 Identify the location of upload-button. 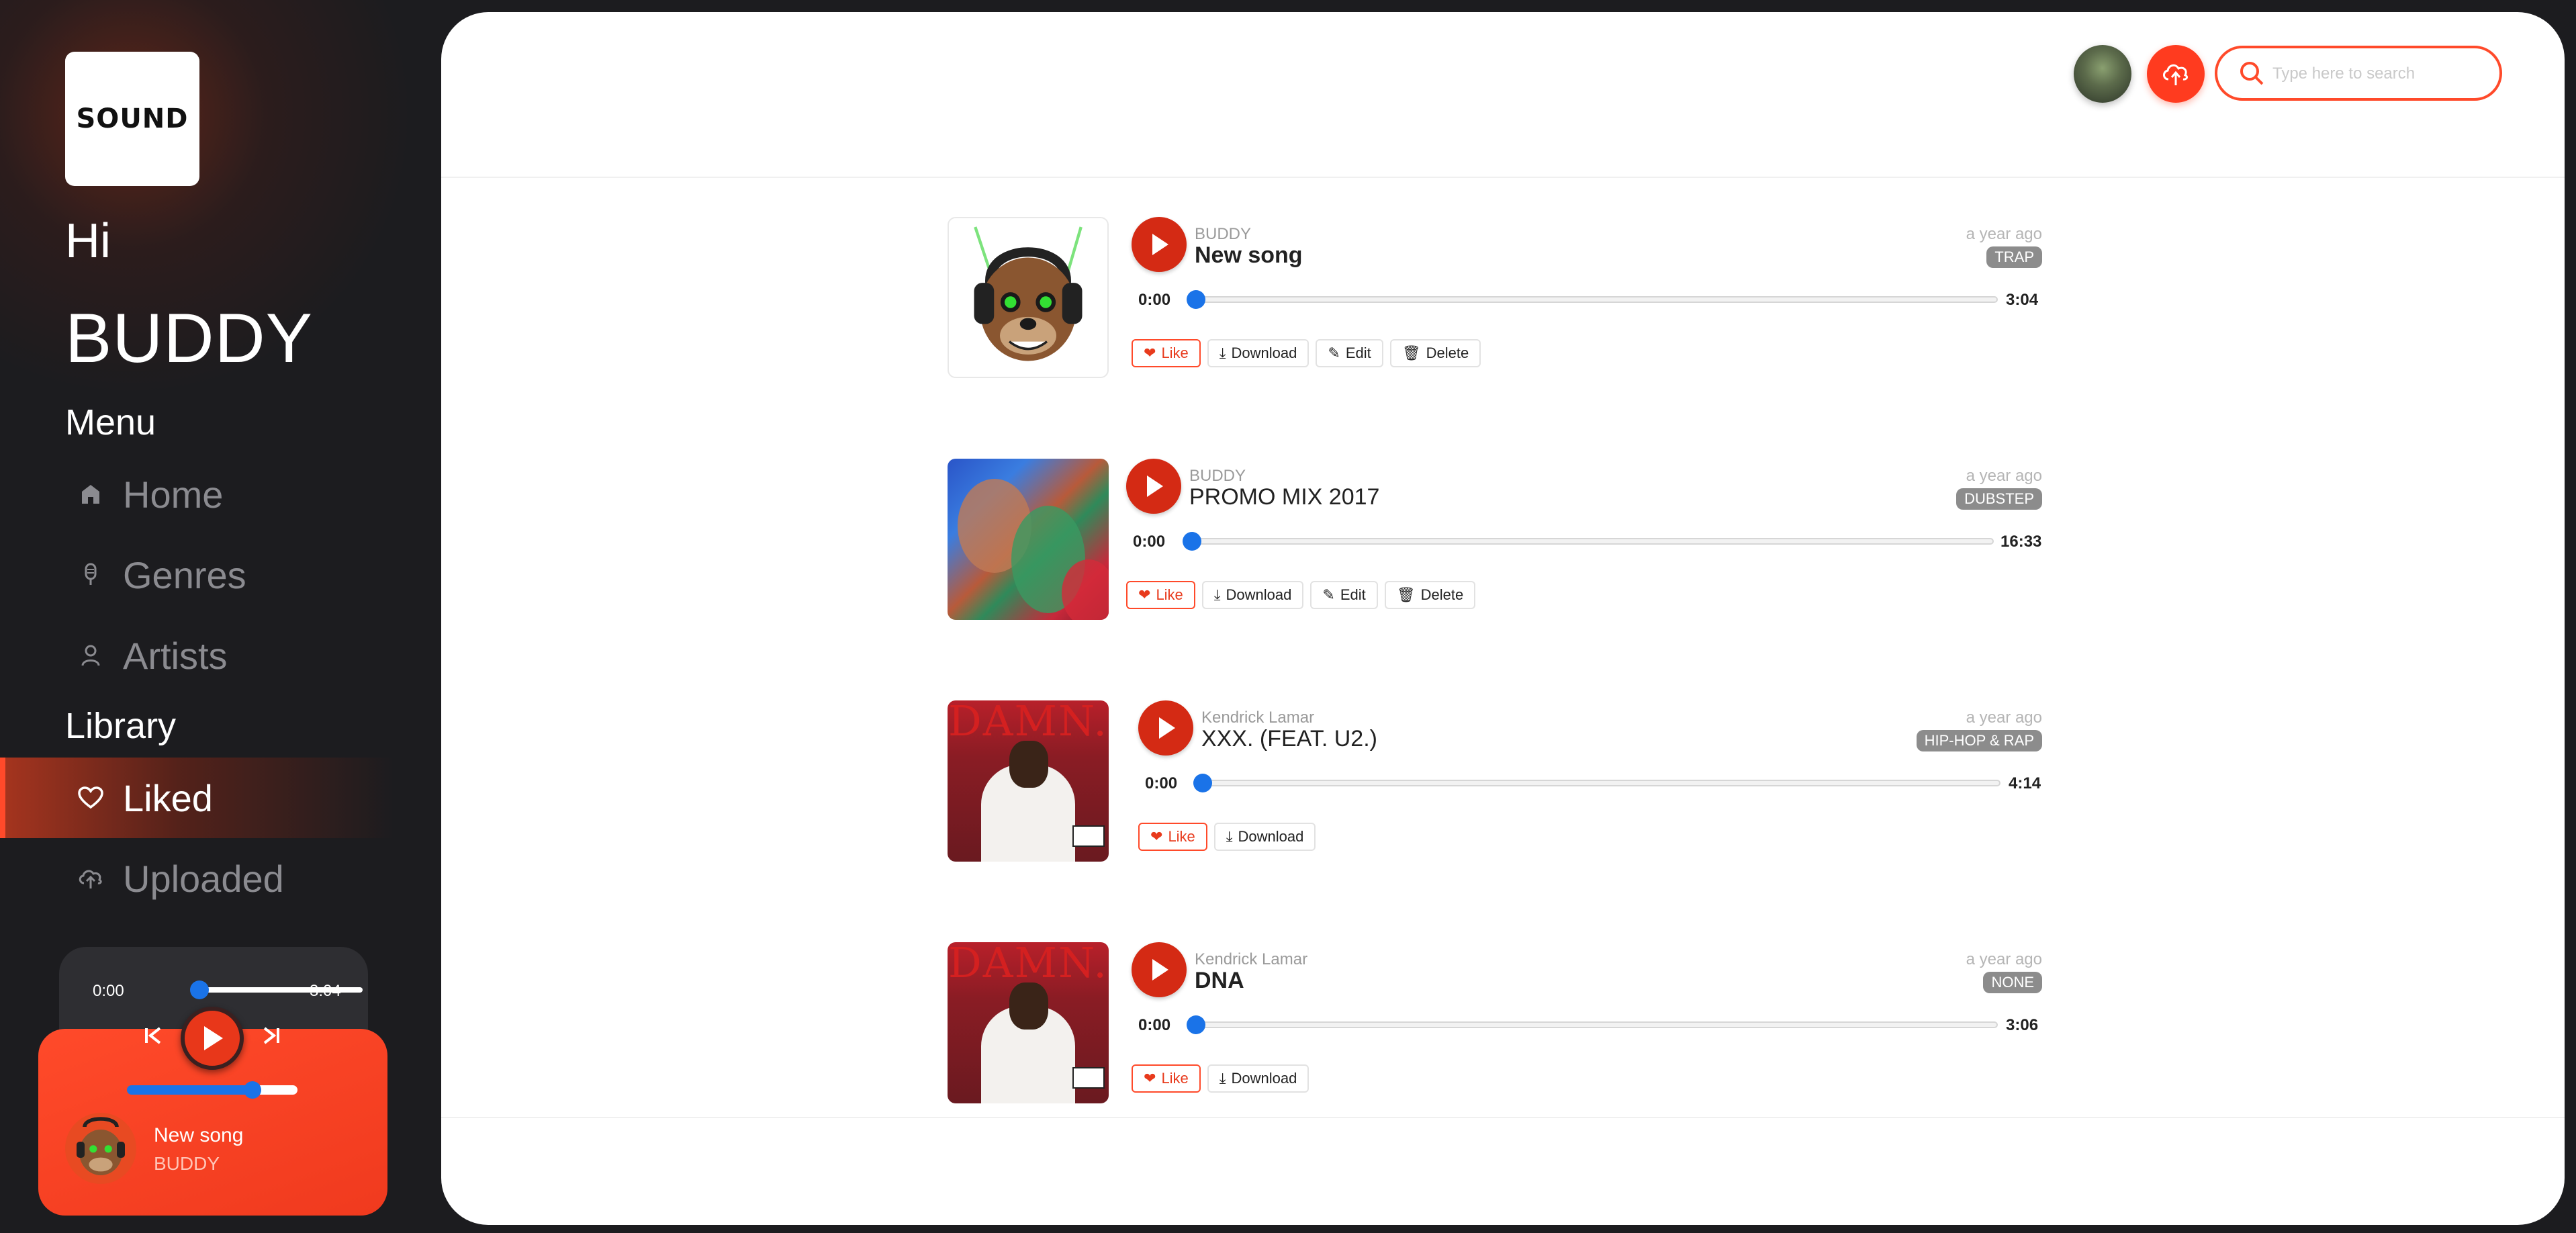
(2176, 74).